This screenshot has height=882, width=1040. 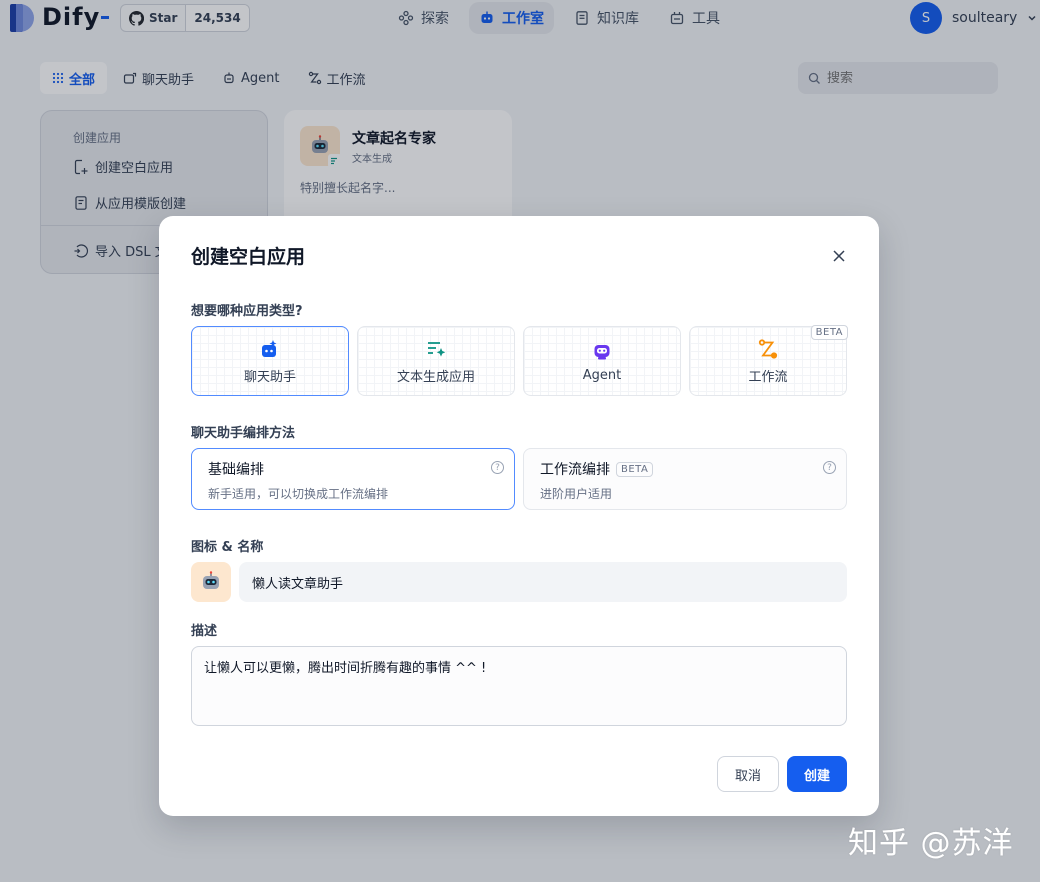 What do you see at coordinates (204, 631) in the screenshot?
I see `description-label: 描述` at bounding box center [204, 631].